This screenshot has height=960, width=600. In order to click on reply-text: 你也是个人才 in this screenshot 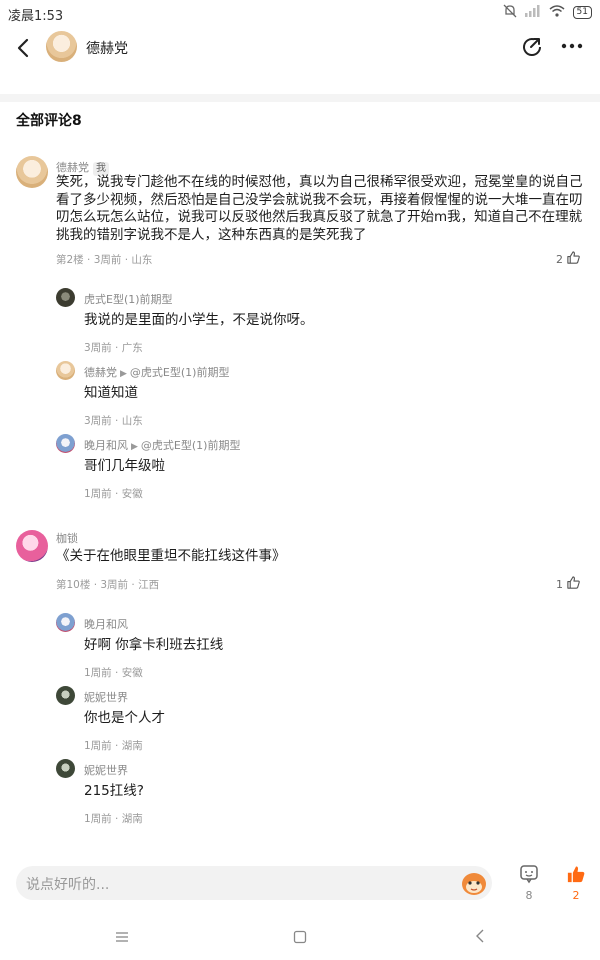, I will do `click(124, 719)`.